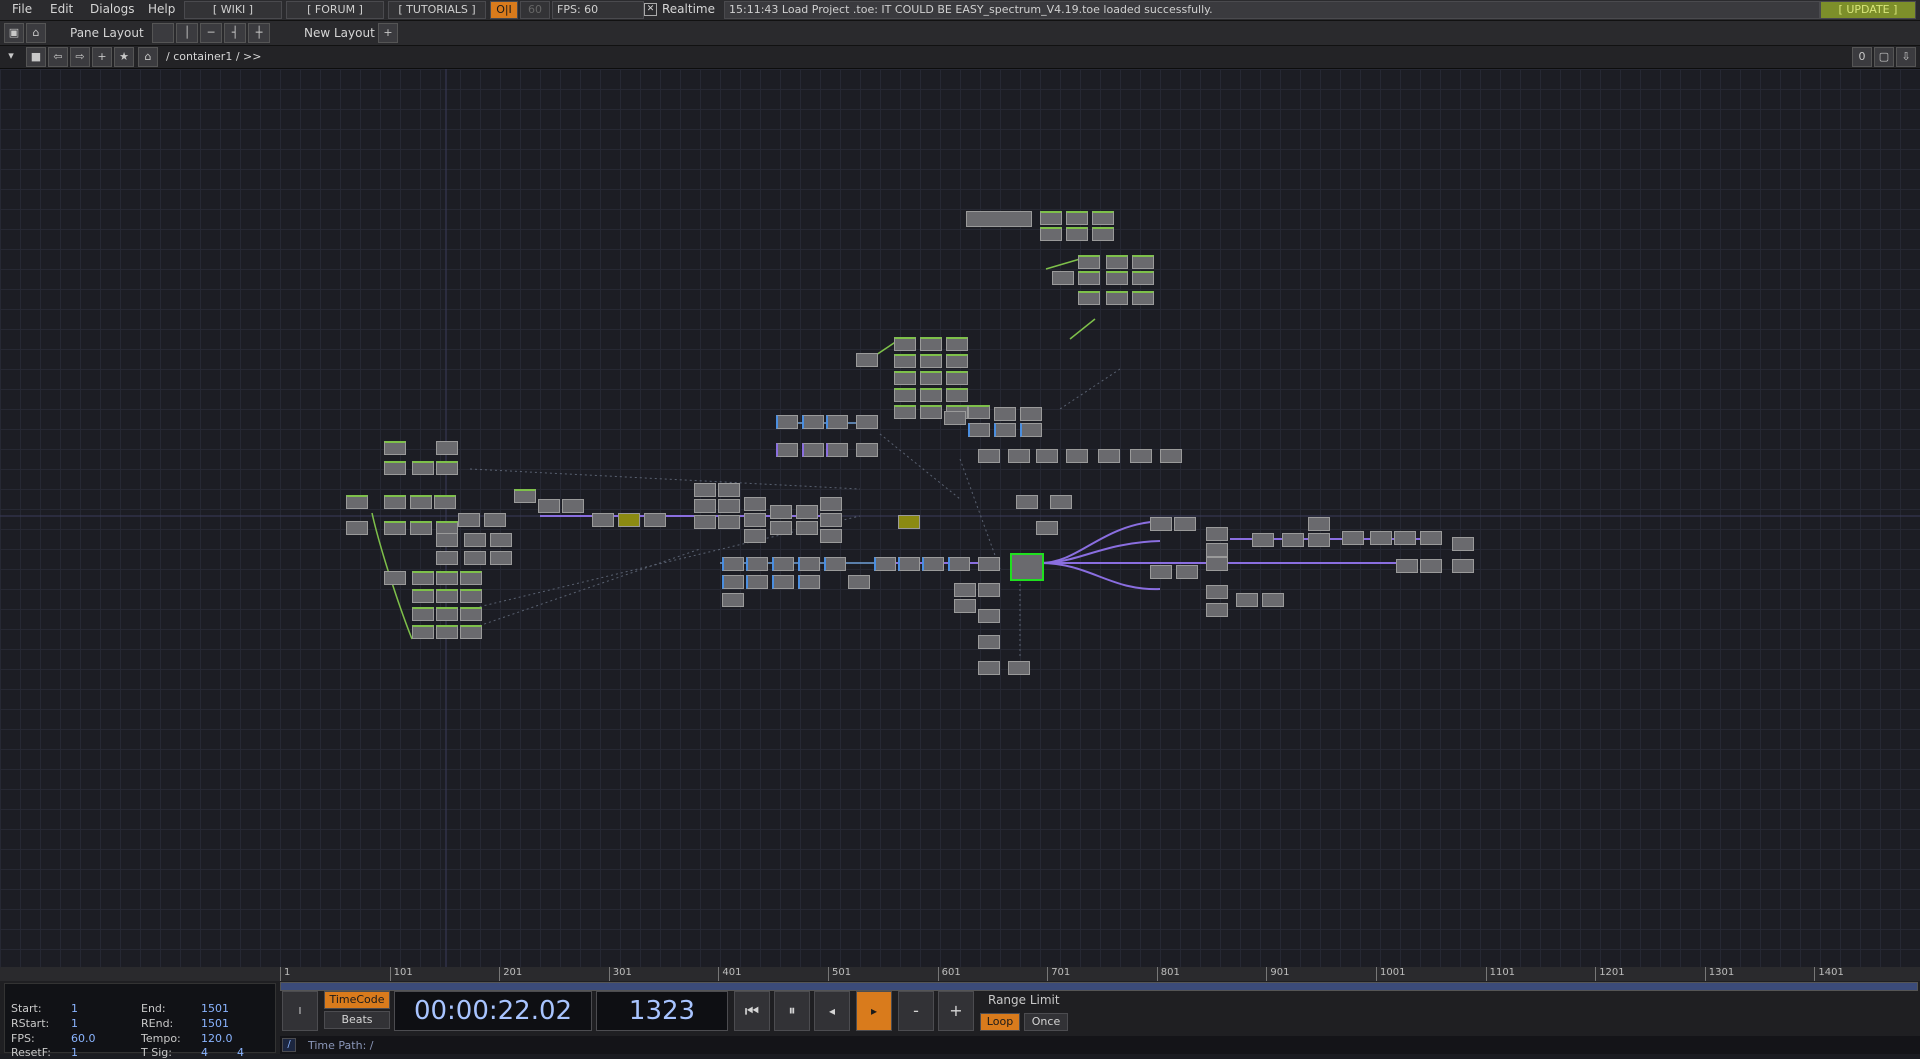 The width and height of the screenshot is (1920, 1059). Describe the element at coordinates (11, 56) in the screenshot. I see `chevron-down-icon: ▾` at that location.